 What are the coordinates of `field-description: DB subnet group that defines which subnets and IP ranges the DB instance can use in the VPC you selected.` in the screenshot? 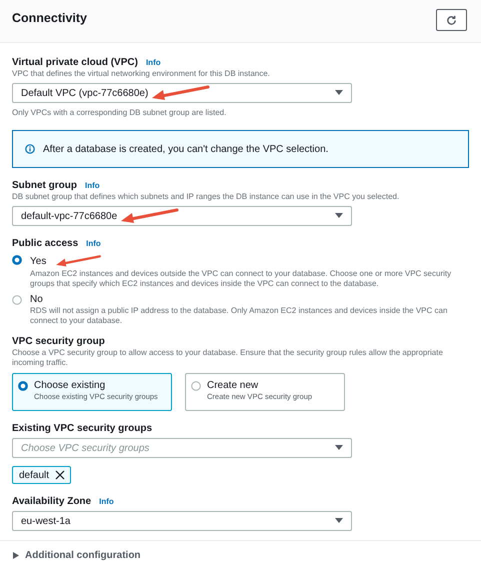 It's located at (206, 197).